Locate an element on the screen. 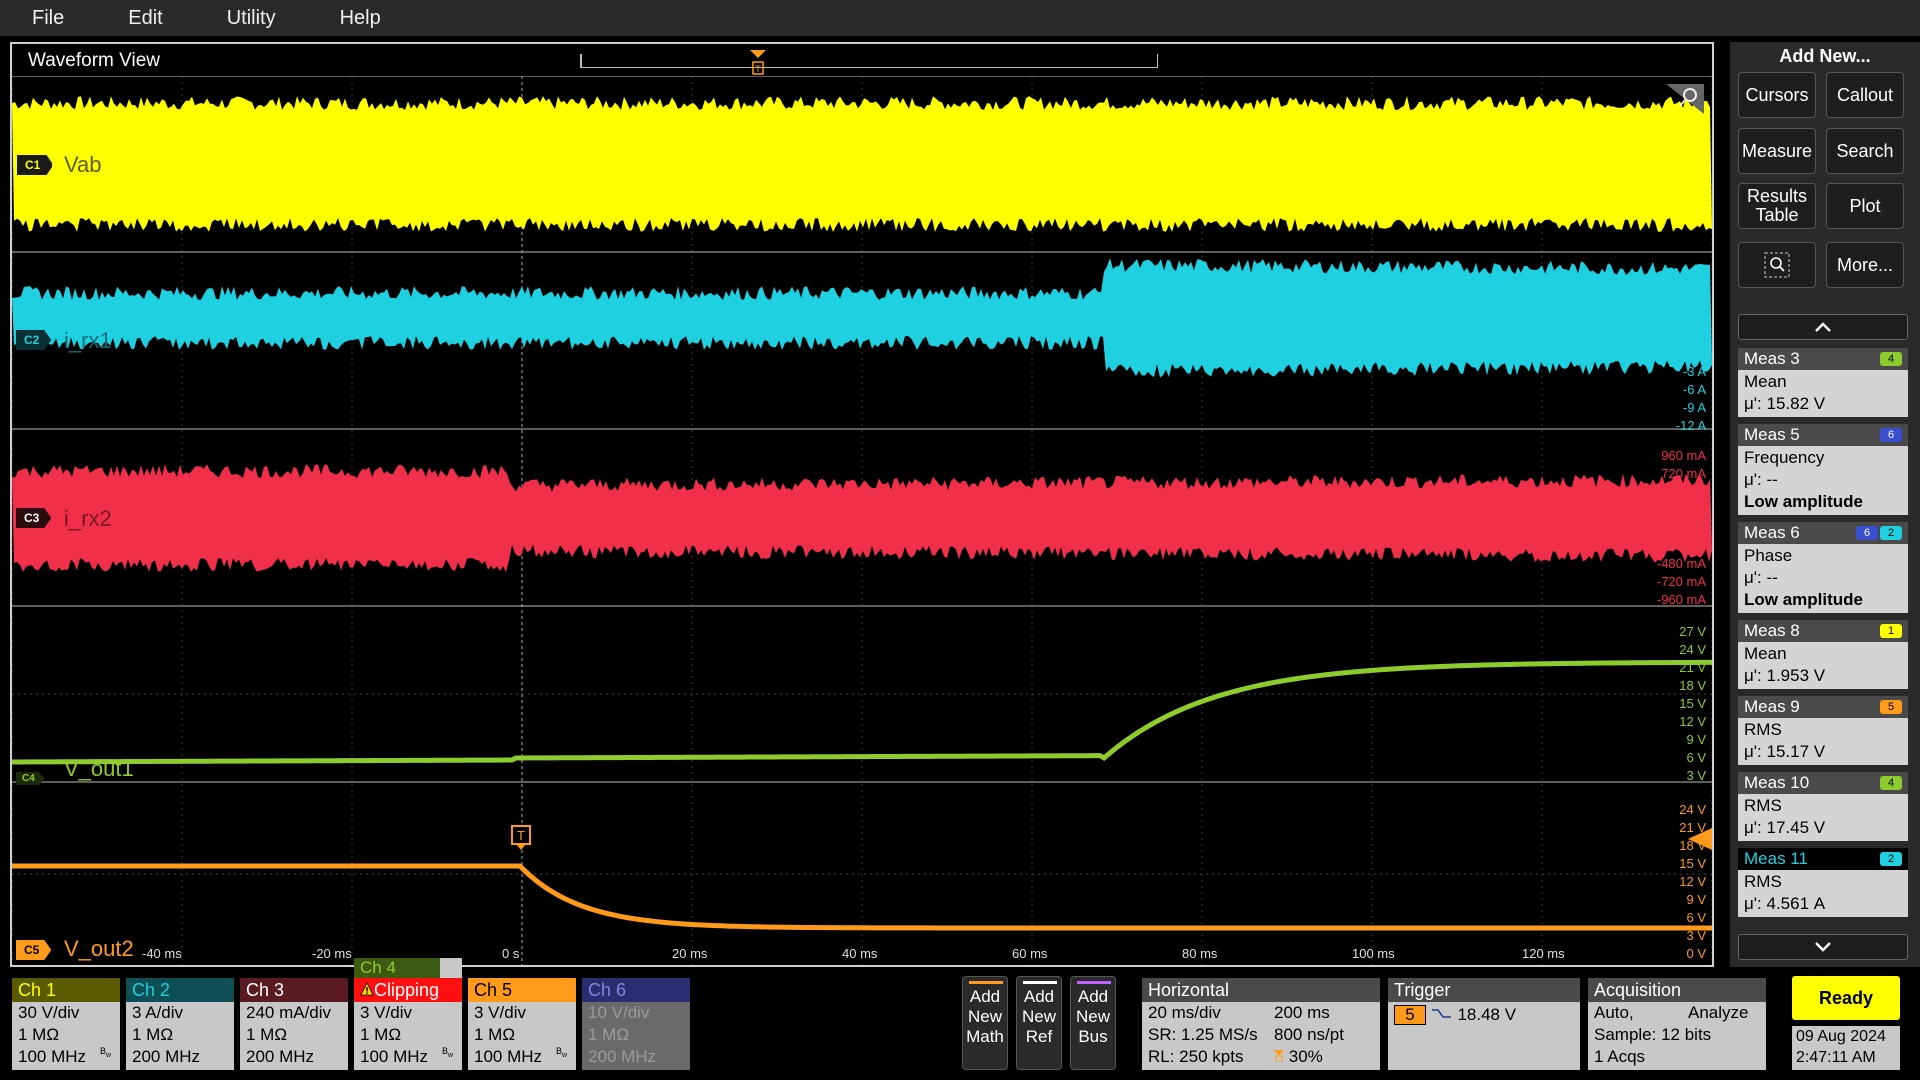 Image resolution: width=1920 pixels, height=1080 pixels. scroll-up-button is located at coordinates (1823, 327).